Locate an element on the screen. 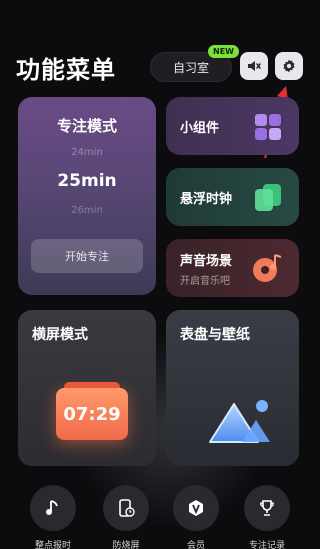  study-room-button: 自习室 NEW is located at coordinates (194, 63).